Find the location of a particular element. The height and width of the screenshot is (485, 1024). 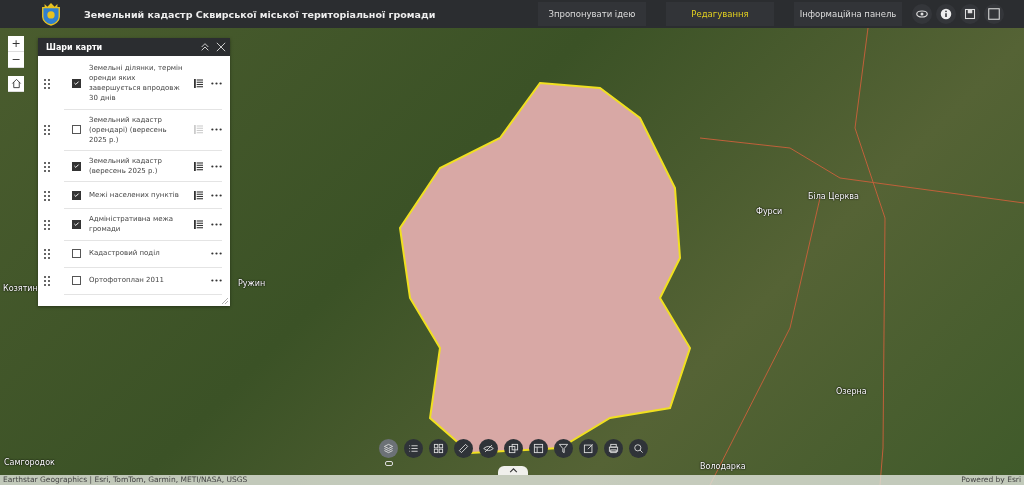

home-button is located at coordinates (16, 84).